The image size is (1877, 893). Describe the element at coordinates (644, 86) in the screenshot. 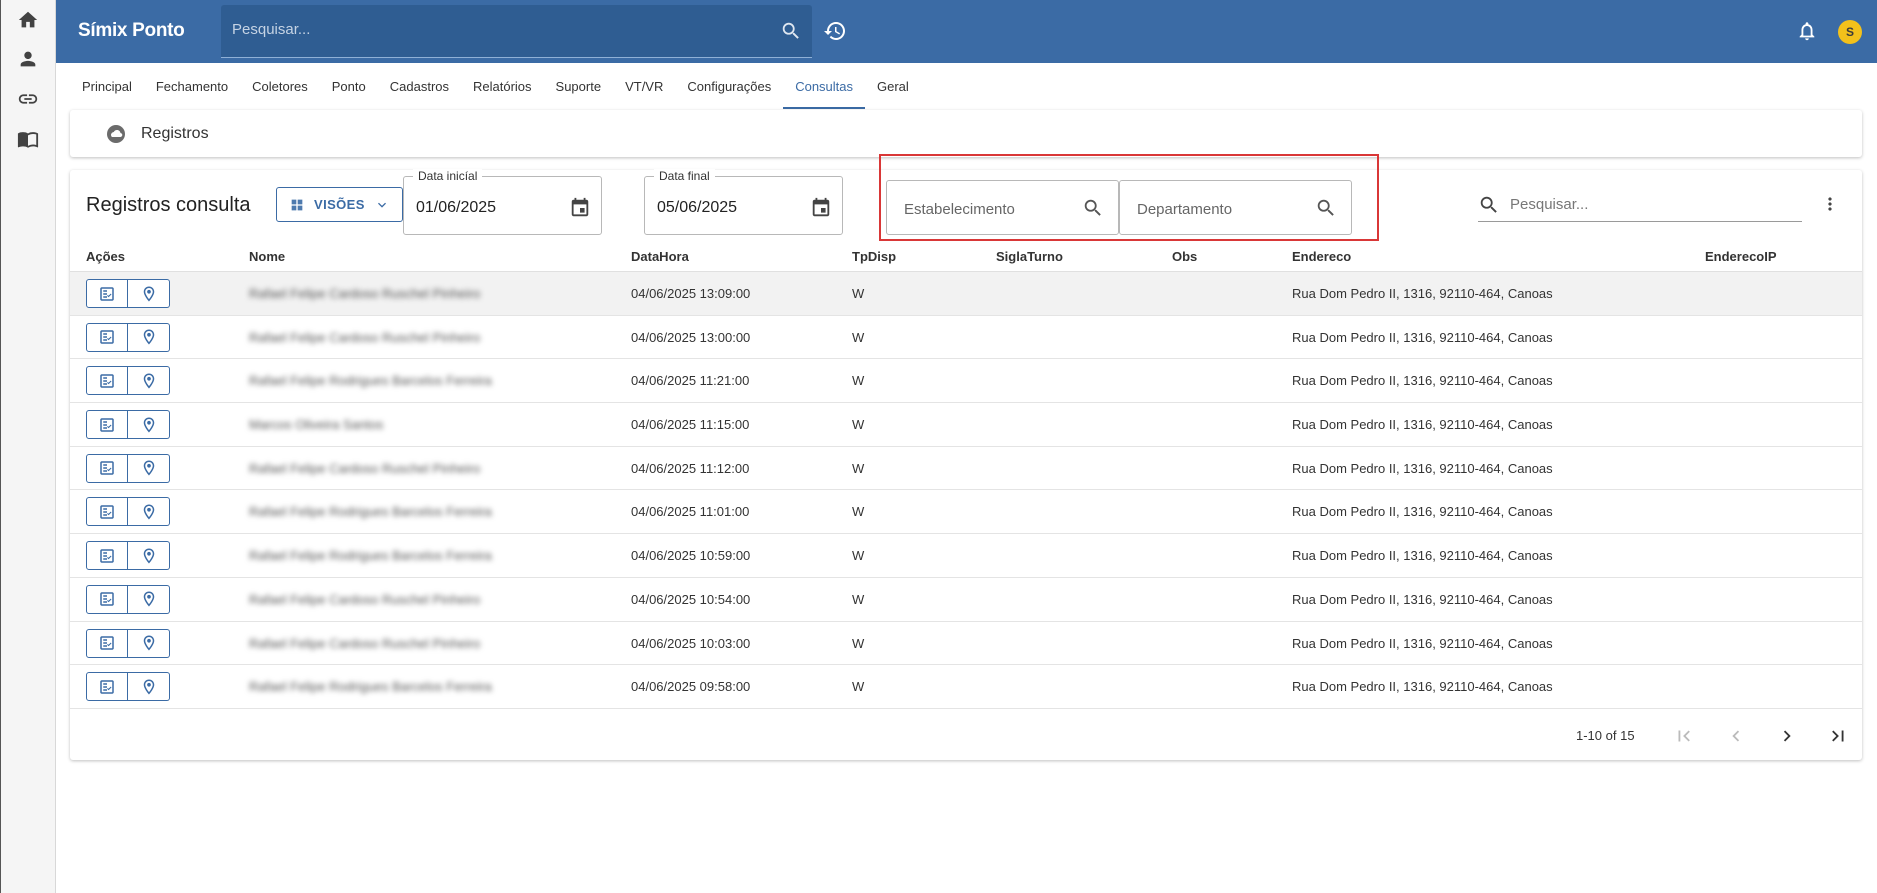

I see `tab-vt-vr: VT/VR` at that location.